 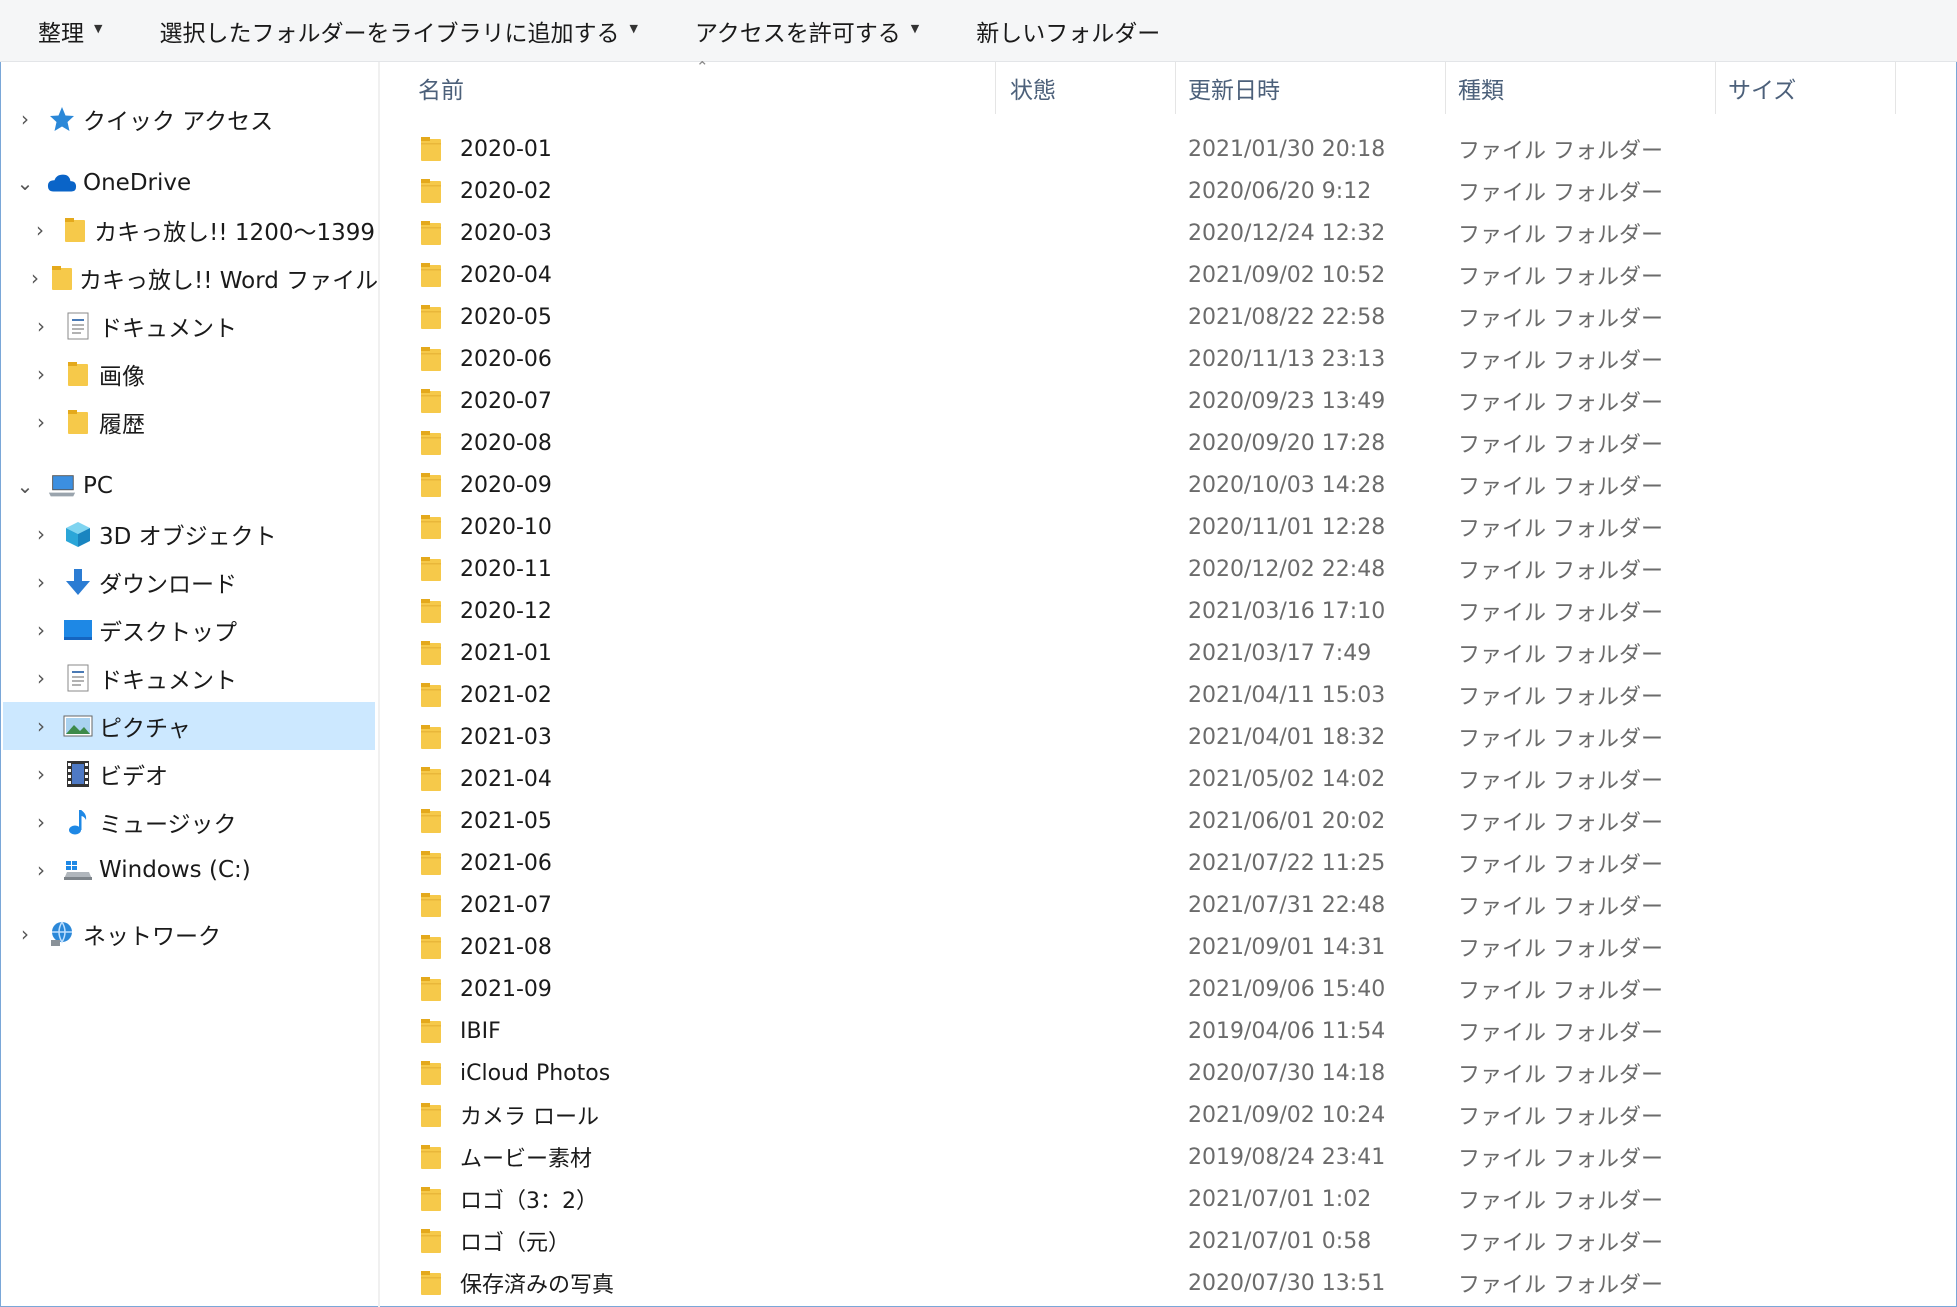 What do you see at coordinates (1287, 317) in the screenshot?
I see `file-modified-date: 2021/08/22 22:58` at bounding box center [1287, 317].